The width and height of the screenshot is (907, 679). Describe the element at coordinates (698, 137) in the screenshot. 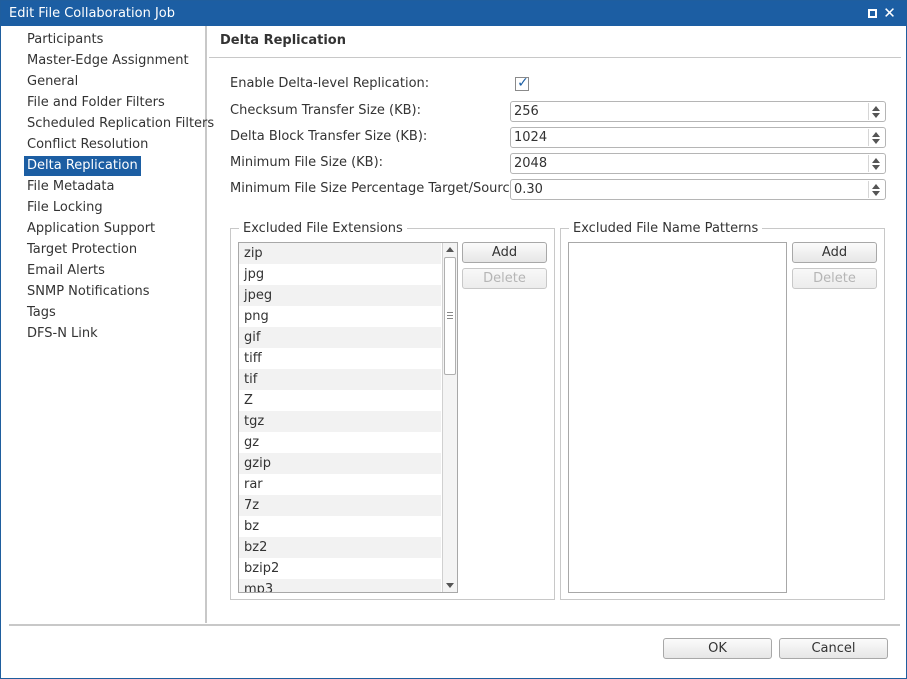

I see `delta-block-size-stepper: 1024` at that location.